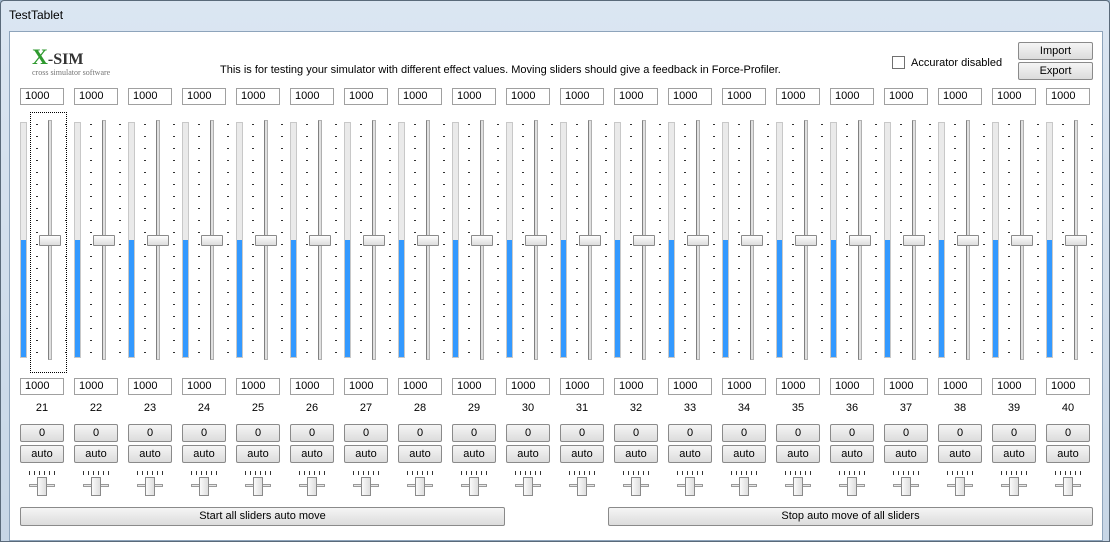 Image resolution: width=1110 pixels, height=542 pixels. Describe the element at coordinates (262, 516) in the screenshot. I see `start-all-auto-button: Start all sliders auto move` at that location.